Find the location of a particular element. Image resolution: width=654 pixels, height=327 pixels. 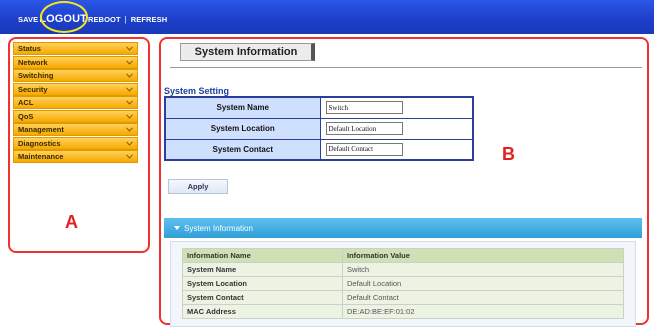

sidebar-item-label: Status is located at coordinates (29, 48).